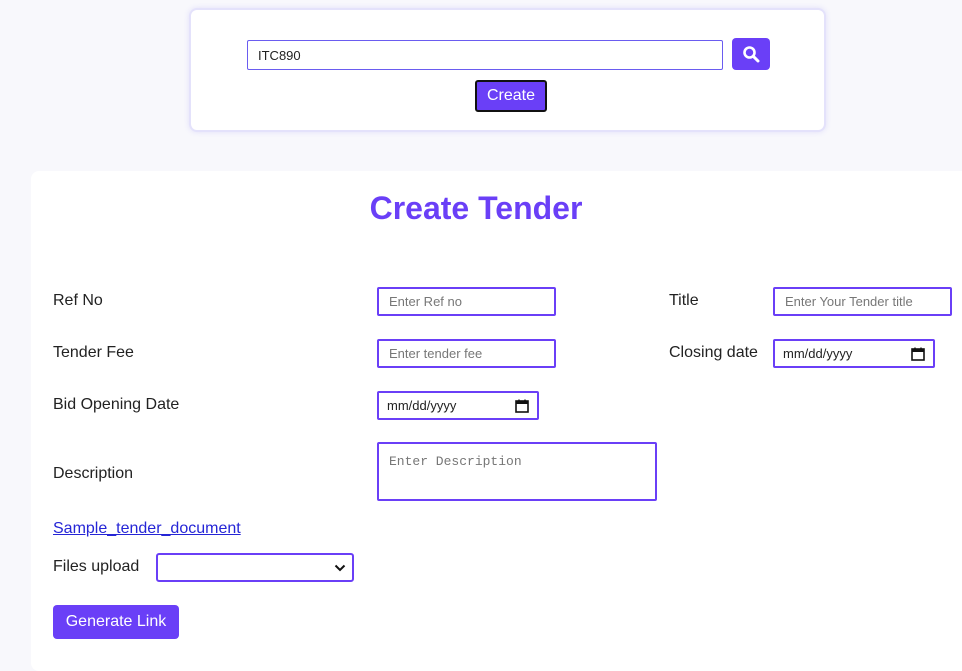 The height and width of the screenshot is (671, 962). I want to click on create-button: Create, so click(511, 96).